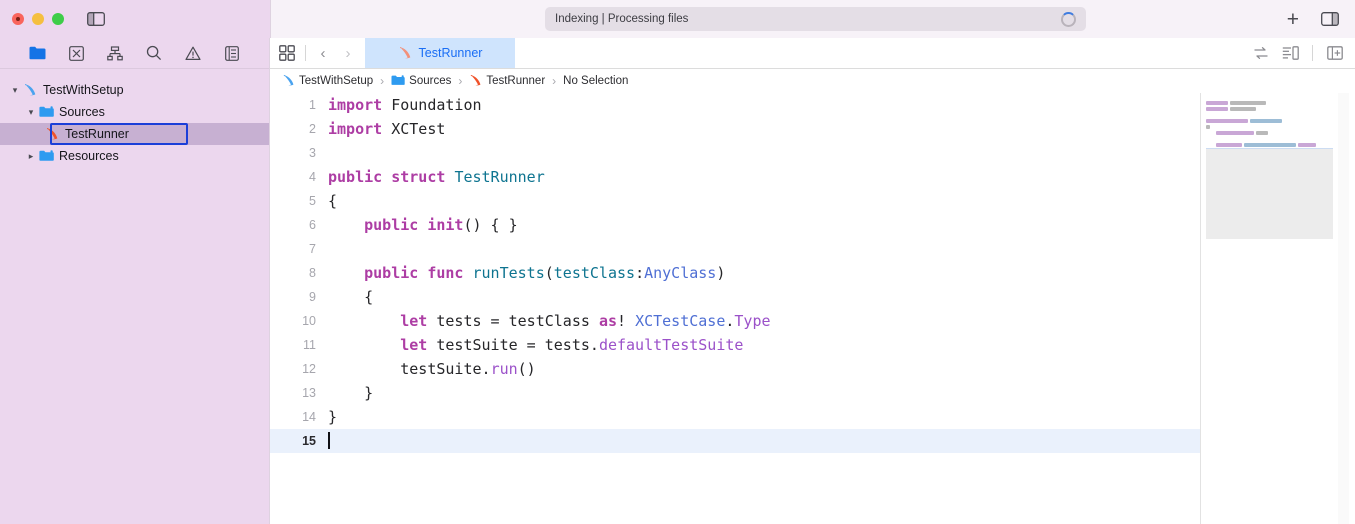  What do you see at coordinates (309, 441) in the screenshot?
I see `line-number: 15` at bounding box center [309, 441].